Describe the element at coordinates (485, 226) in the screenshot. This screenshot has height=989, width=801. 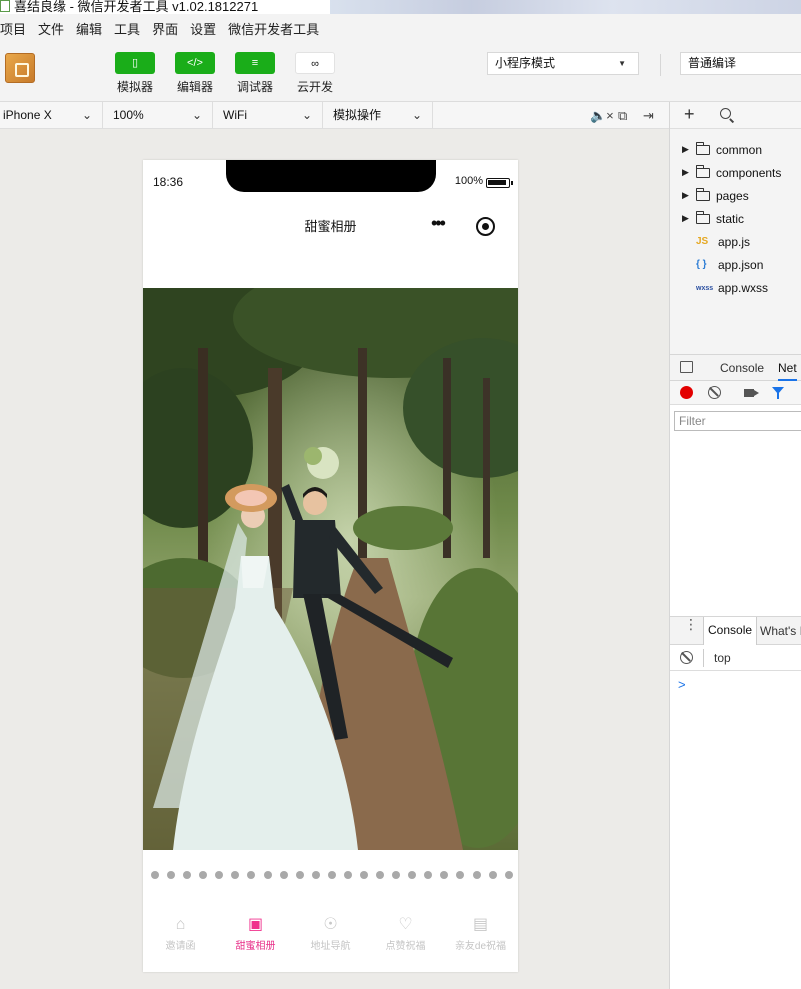
I see `close-miniprogram-icon` at that location.